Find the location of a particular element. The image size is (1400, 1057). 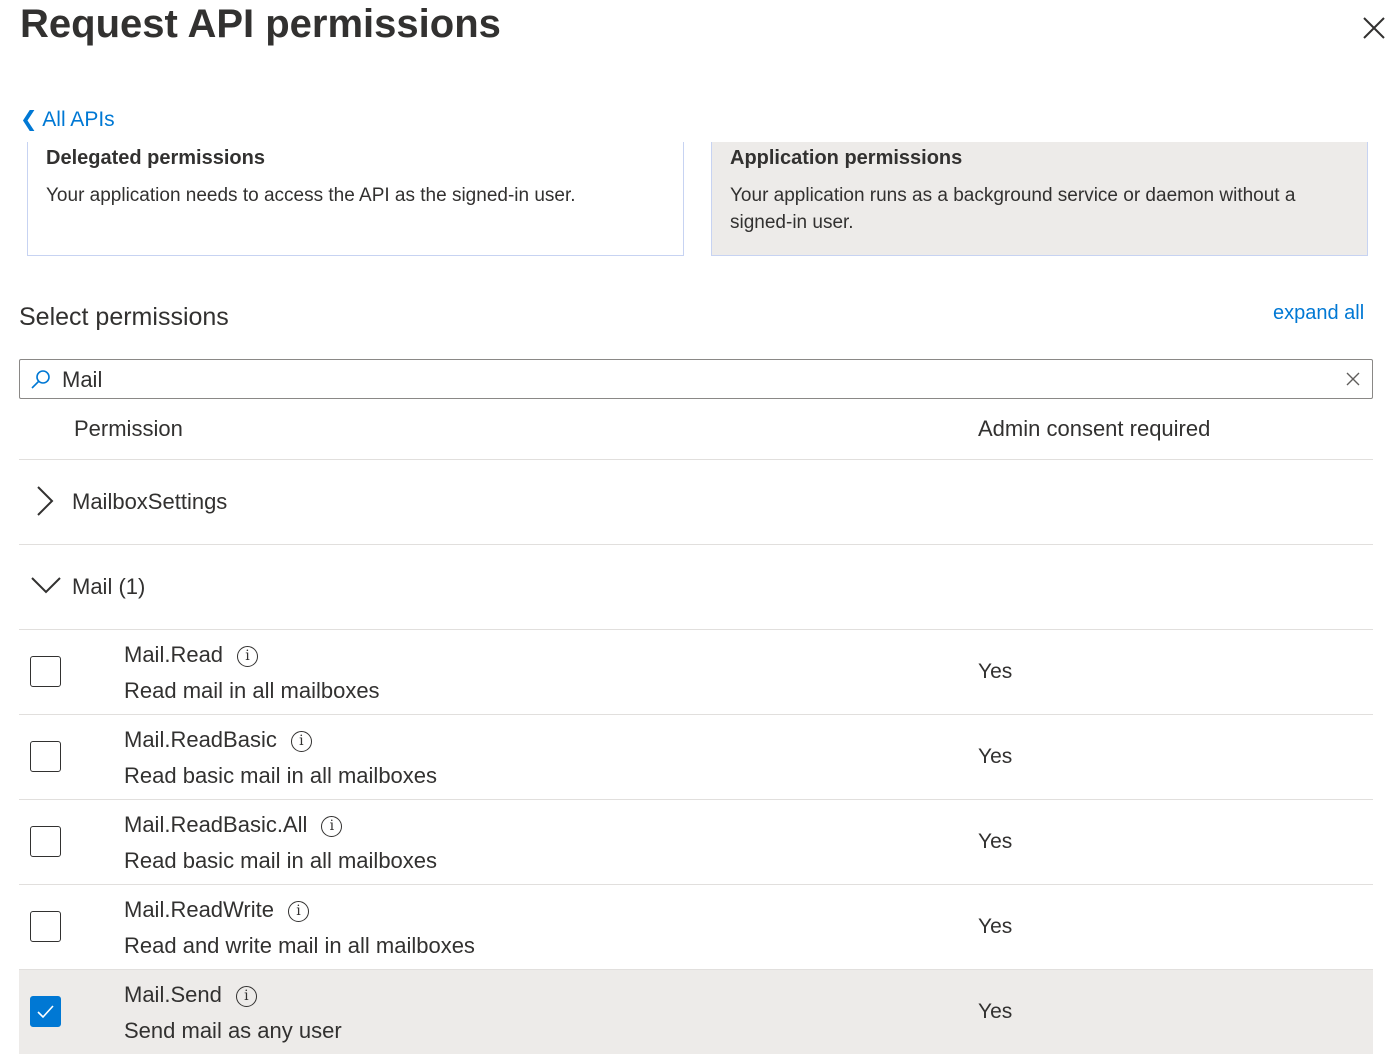

chevron-right-icon is located at coordinates (45, 501).